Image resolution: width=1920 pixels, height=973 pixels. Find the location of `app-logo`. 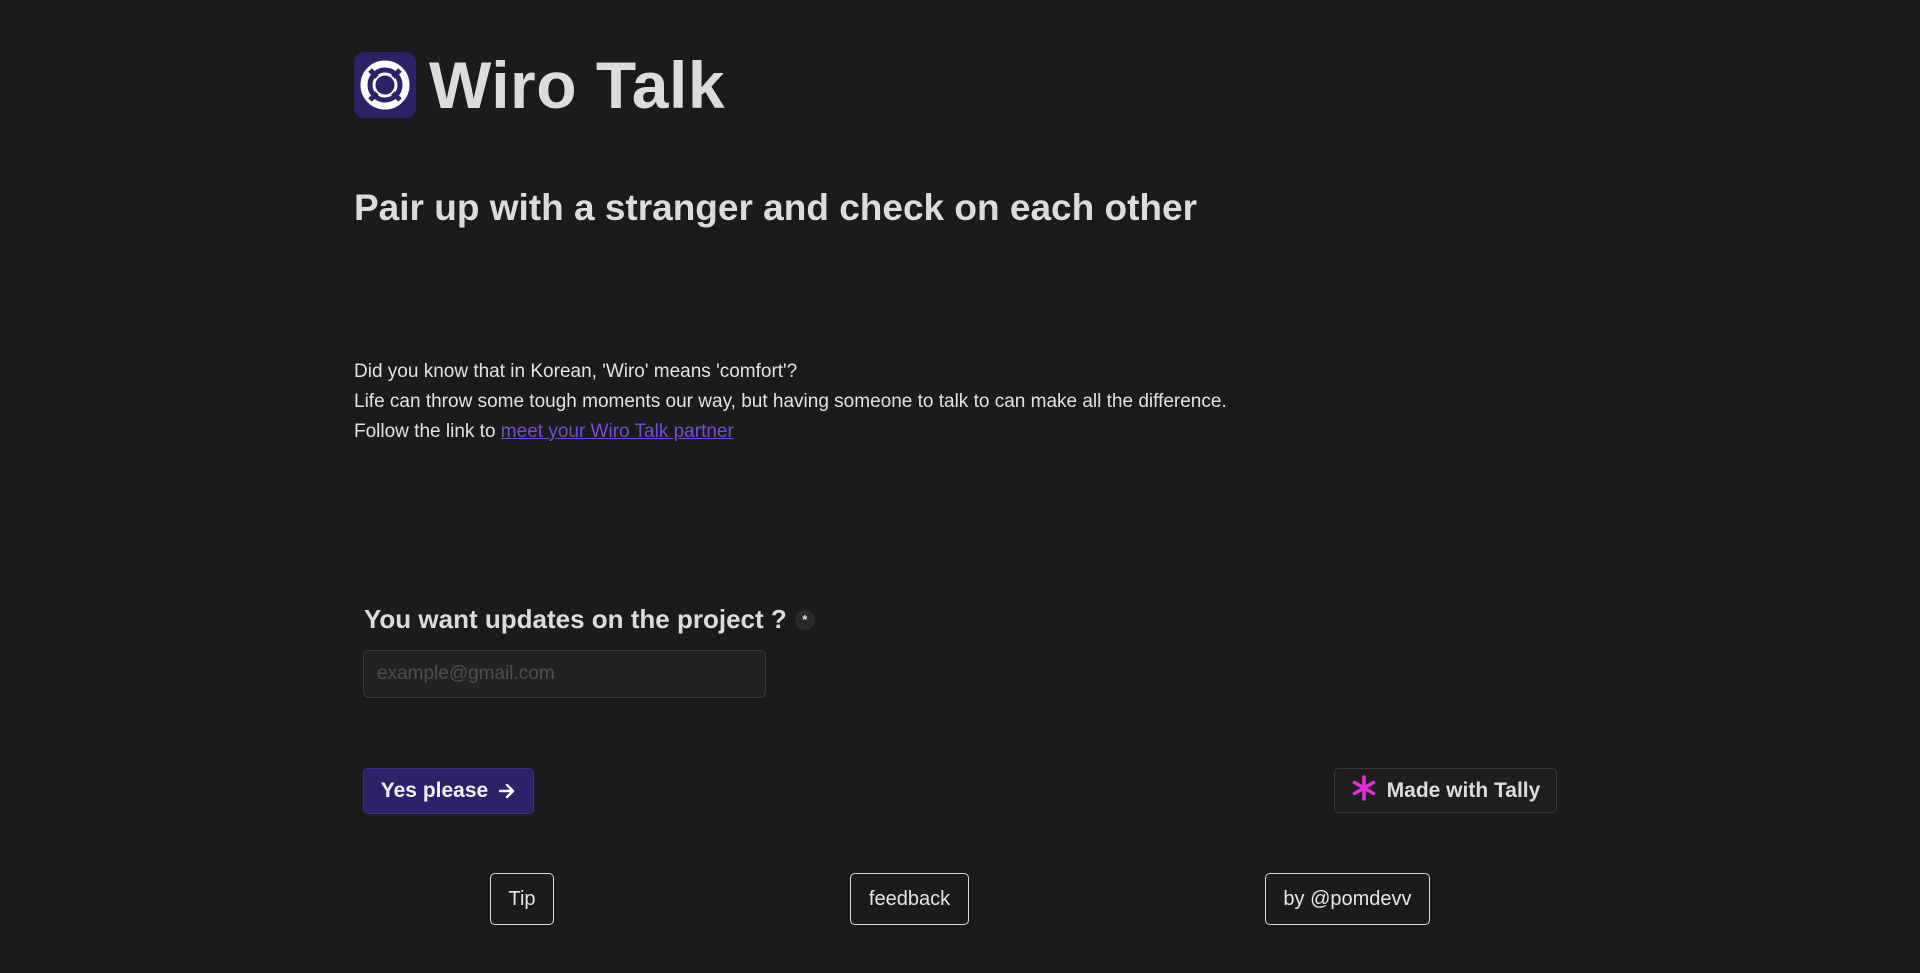

app-logo is located at coordinates (385, 85).